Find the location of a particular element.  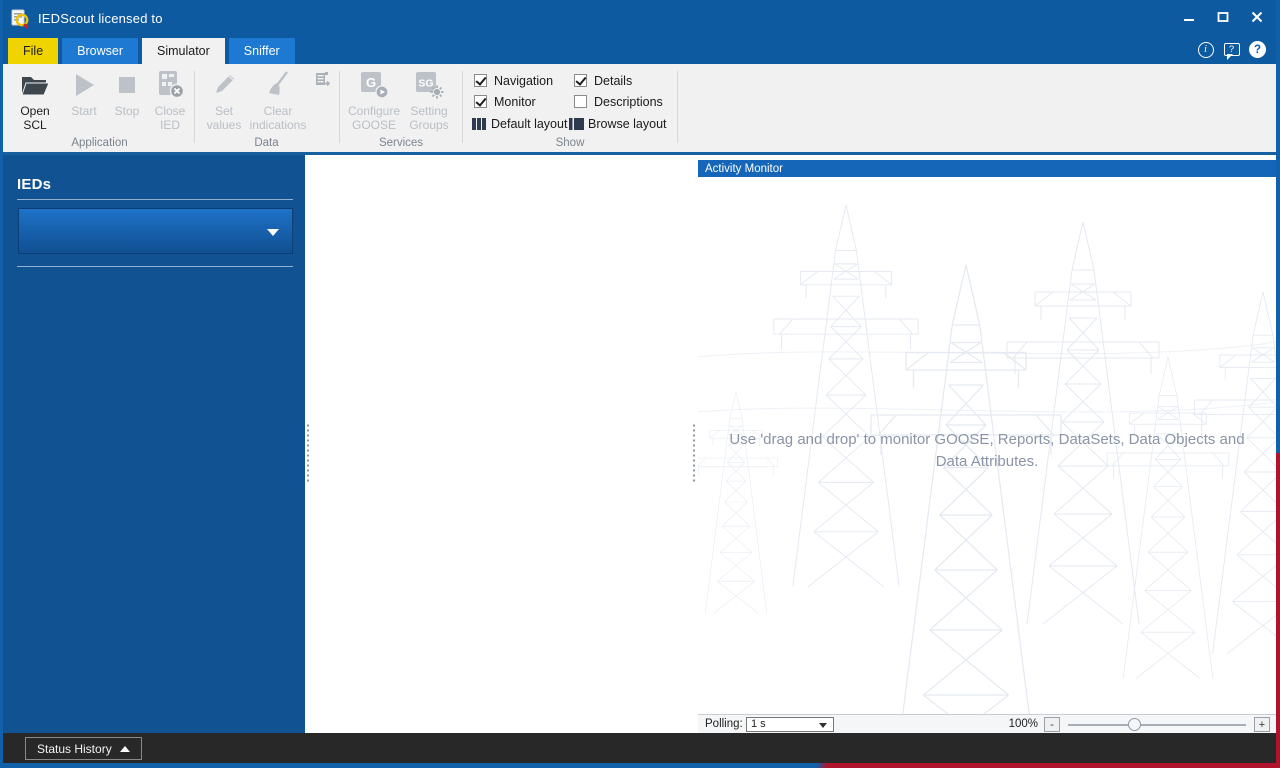

status-history-button: Status History is located at coordinates (83, 748).